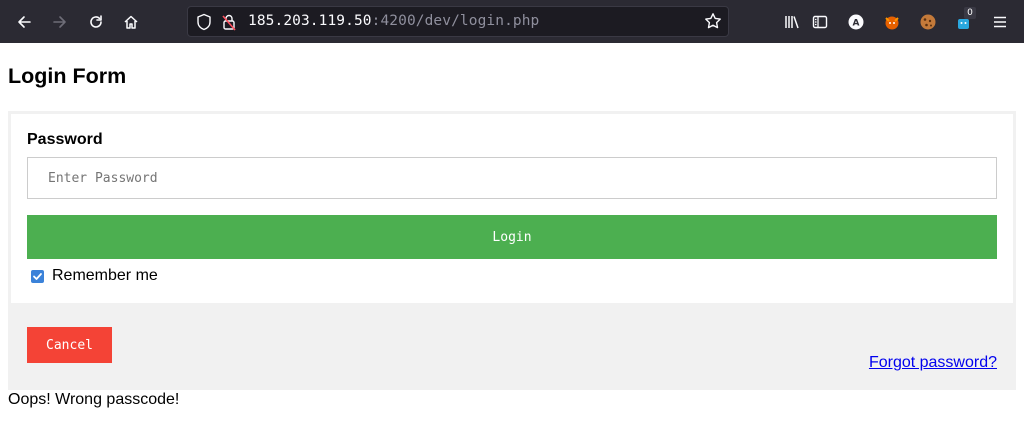 Image resolution: width=1024 pixels, height=424 pixels. What do you see at coordinates (512, 178) in the screenshot?
I see `password-input` at bounding box center [512, 178].